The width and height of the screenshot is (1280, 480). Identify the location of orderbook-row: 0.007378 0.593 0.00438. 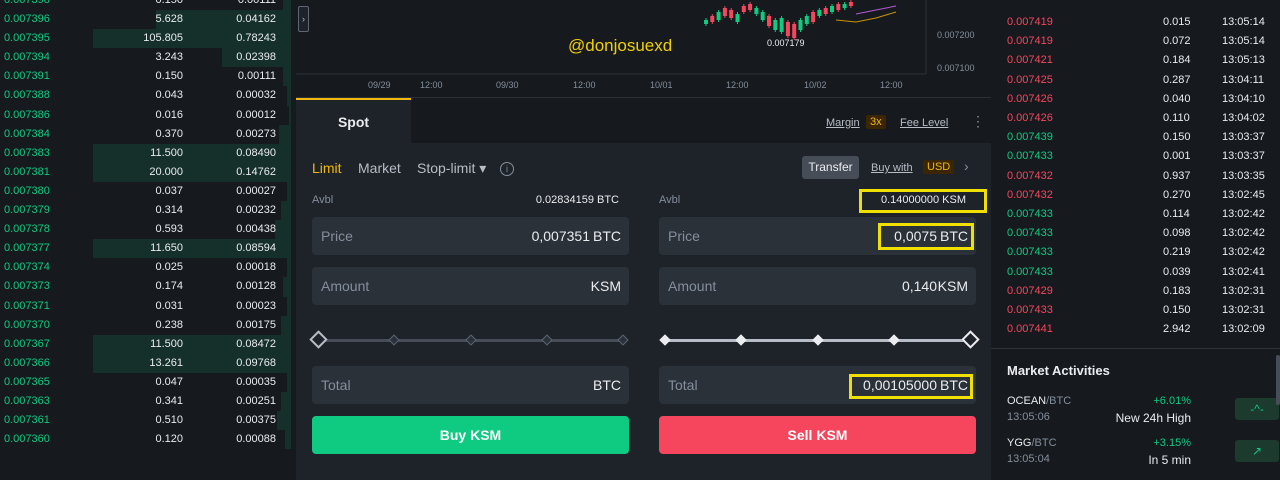
(145, 230).